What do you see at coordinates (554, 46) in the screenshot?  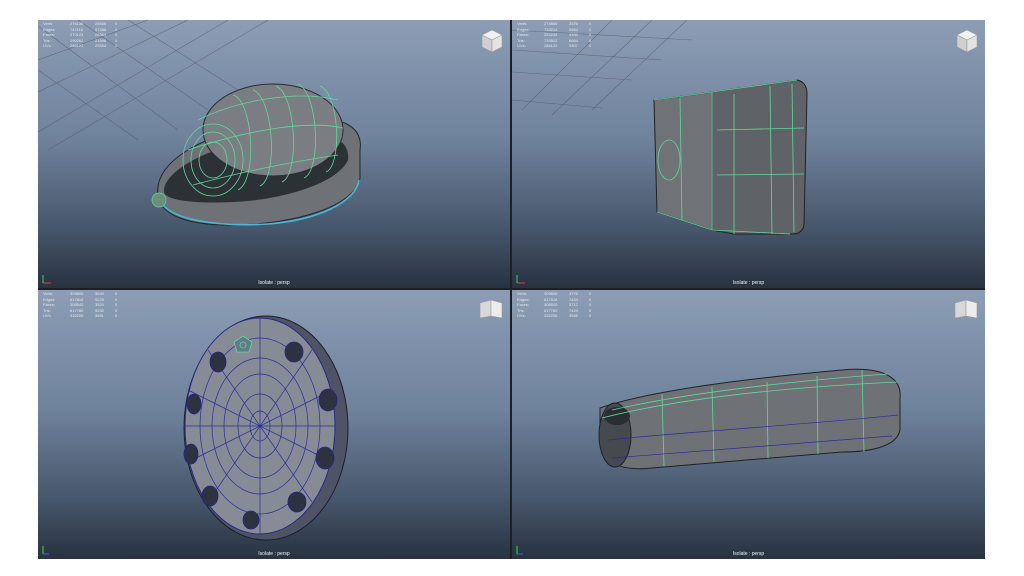 I see `hud-row-uvs: UVs: 286122 3307 0` at bounding box center [554, 46].